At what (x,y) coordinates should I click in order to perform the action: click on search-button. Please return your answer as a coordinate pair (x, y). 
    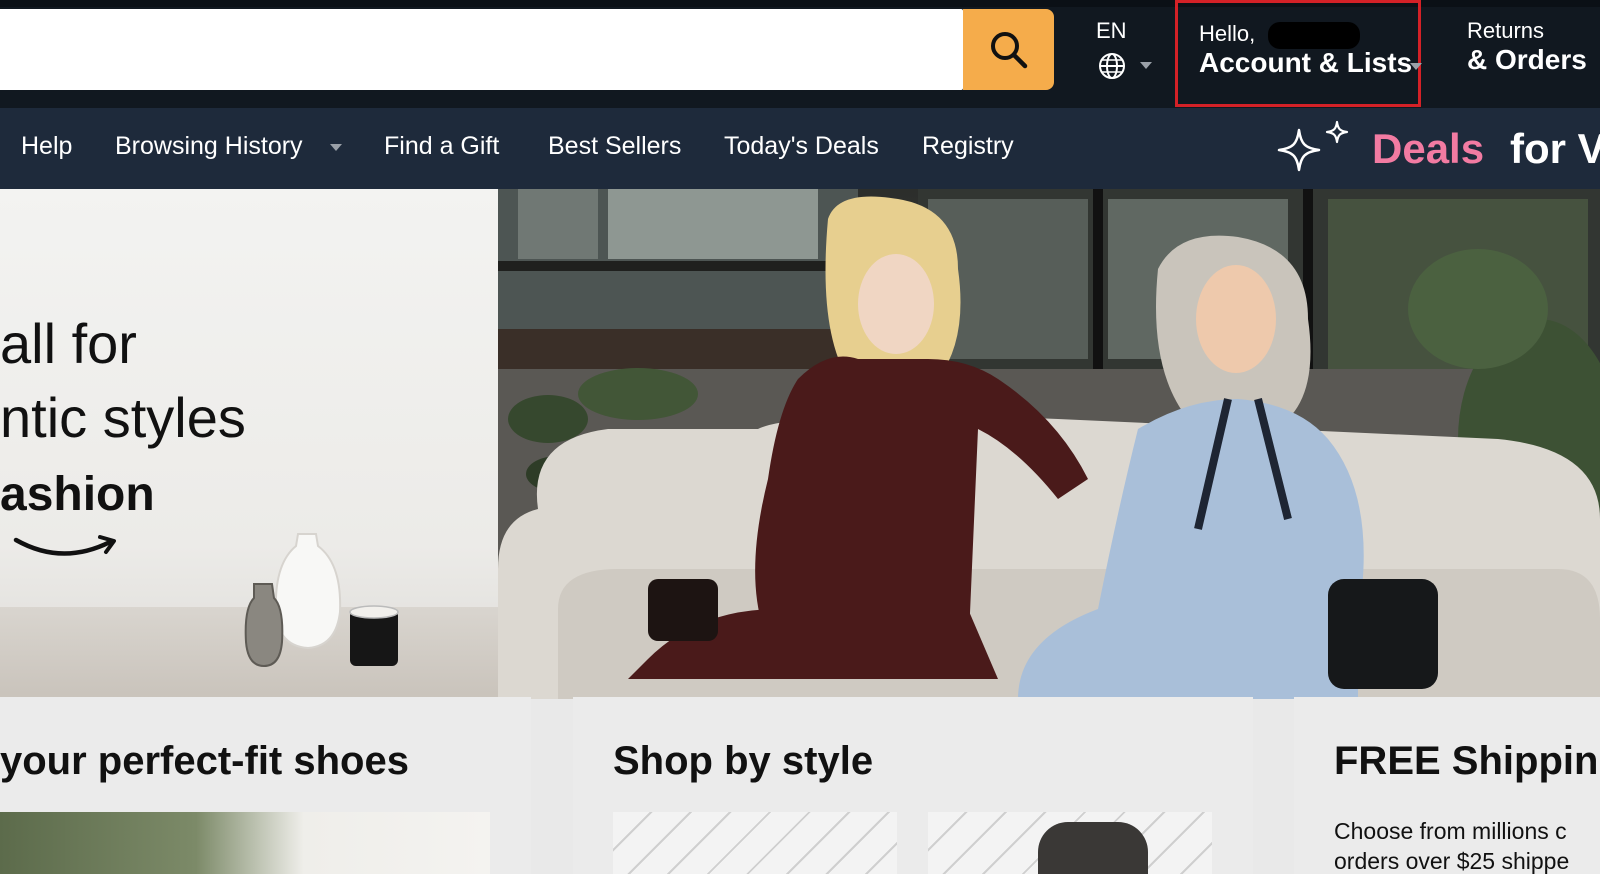
    Looking at the image, I should click on (1008, 49).